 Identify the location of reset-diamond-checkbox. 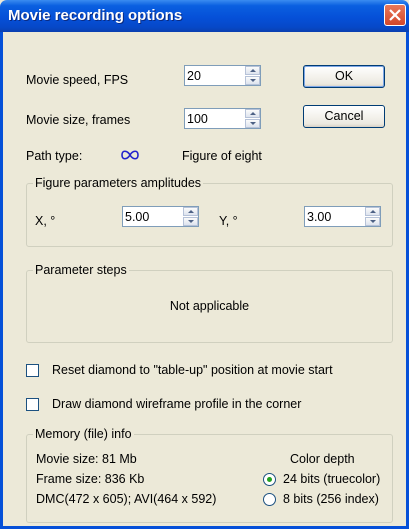
(32, 370).